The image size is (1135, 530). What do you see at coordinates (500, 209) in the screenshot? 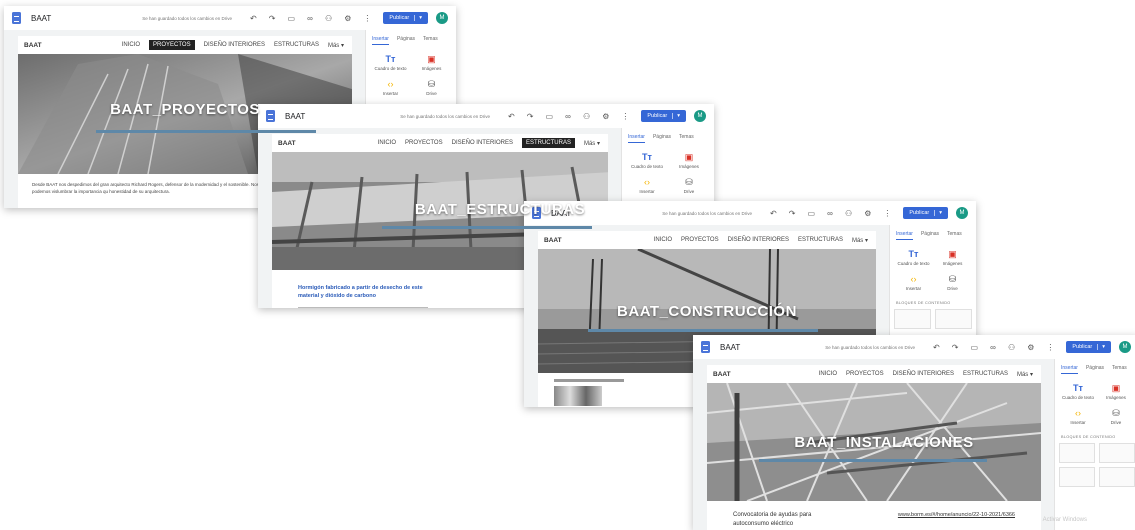
I see `hero-title: BAAT_ESTRUCTURAS` at bounding box center [500, 209].